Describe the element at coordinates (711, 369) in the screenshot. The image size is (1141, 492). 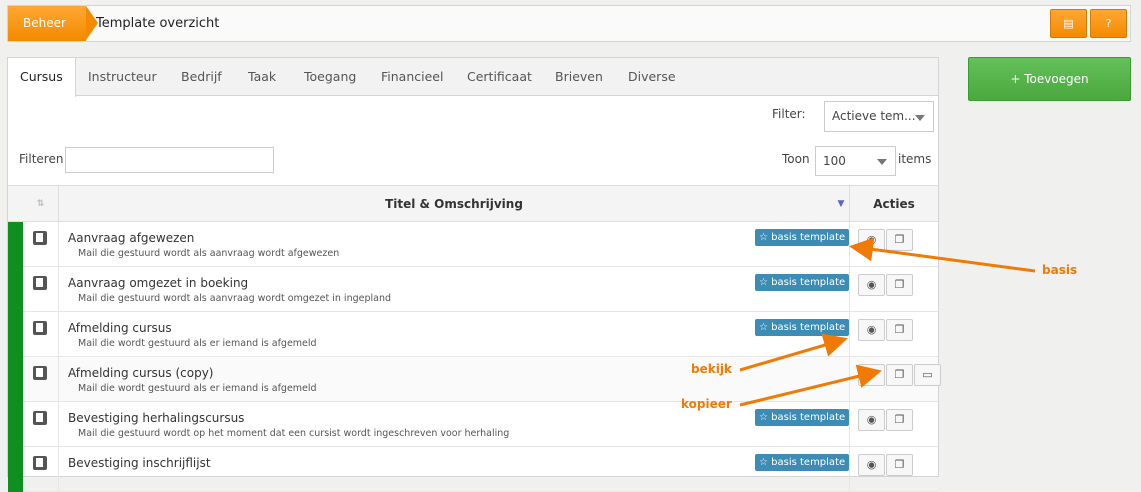
I see `annotation-bekijk: bekijk` at that location.